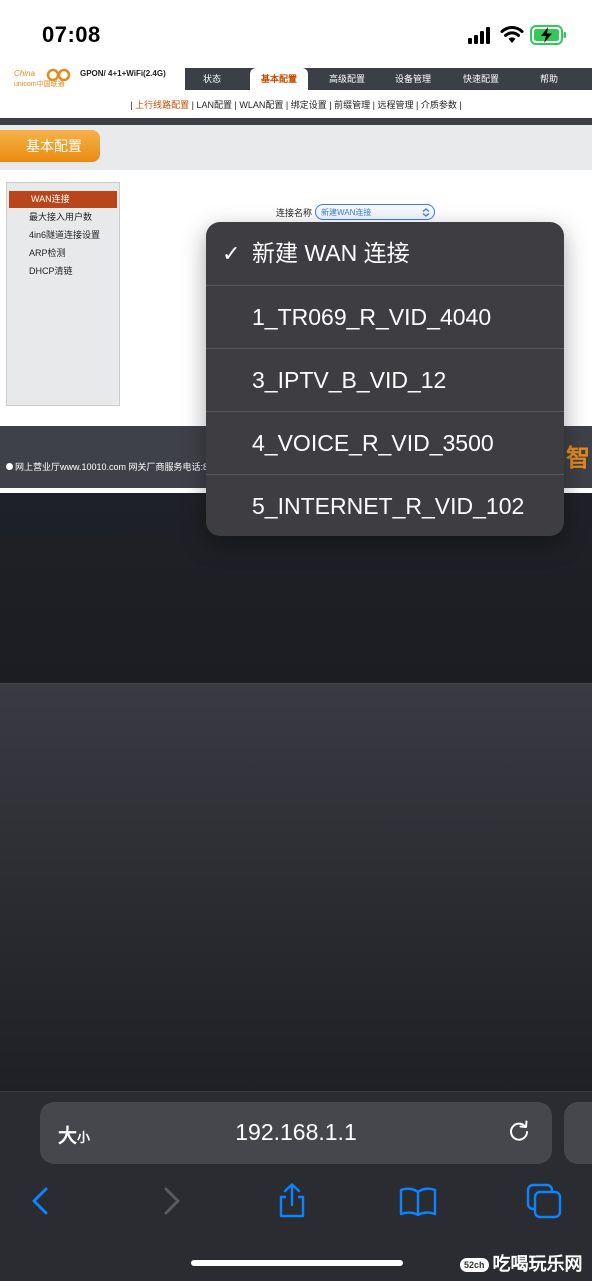 This screenshot has width=592, height=1281. I want to click on reload-icon, so click(519, 1132).